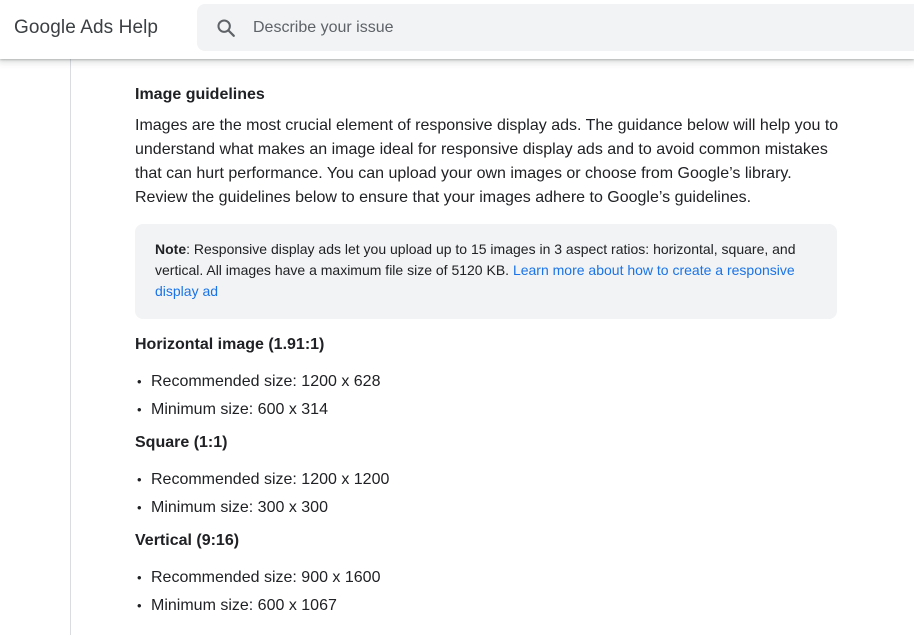  What do you see at coordinates (487, 578) in the screenshot?
I see `list-item: Recommended size: 900 x 1600` at bounding box center [487, 578].